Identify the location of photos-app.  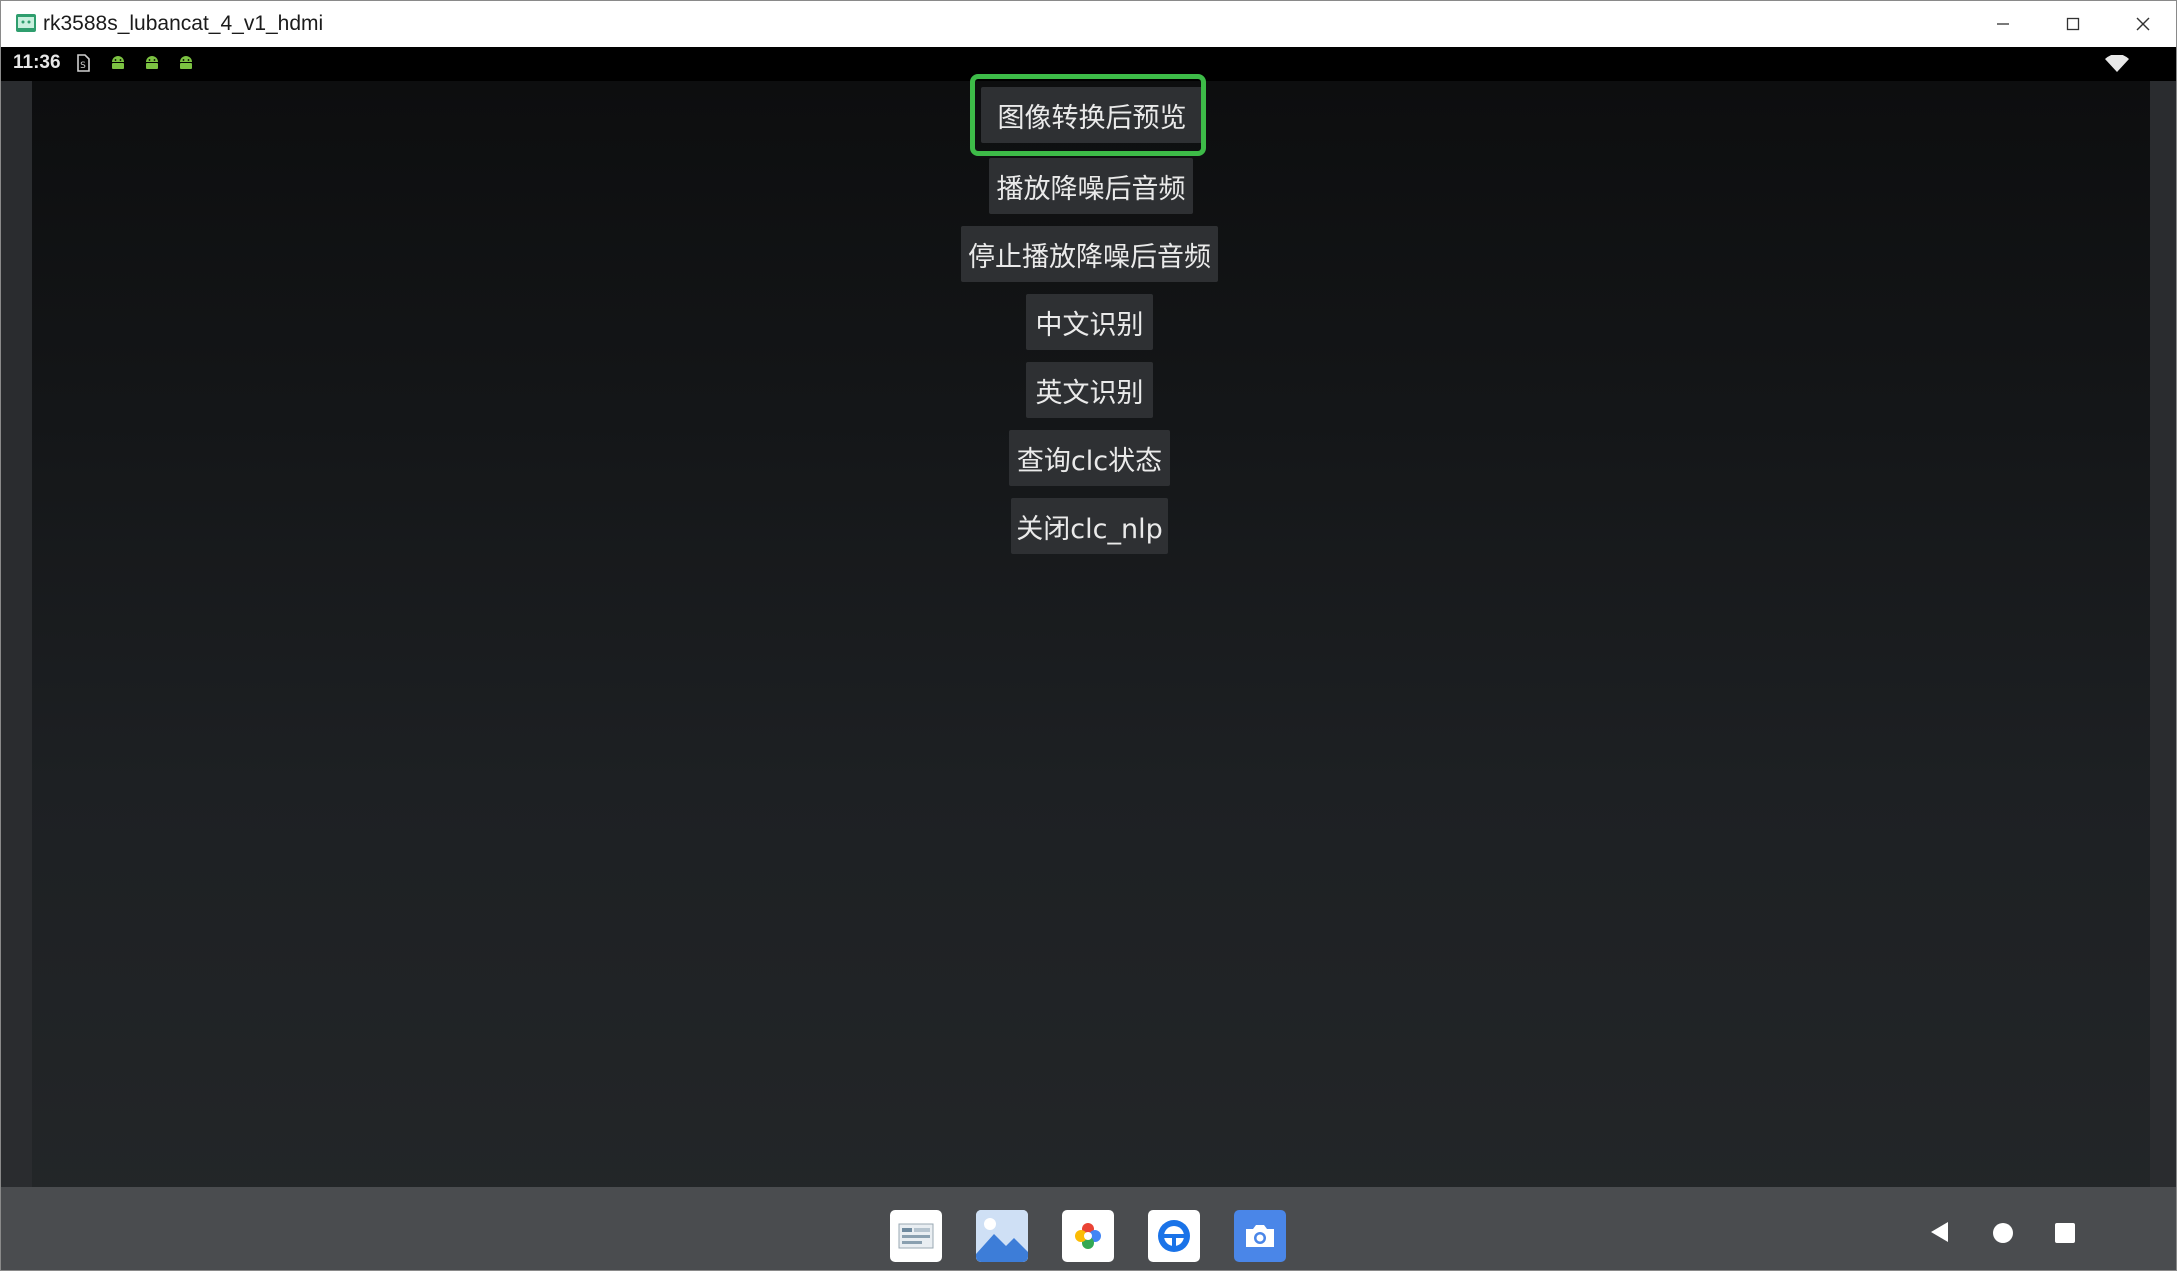
(1088, 1236).